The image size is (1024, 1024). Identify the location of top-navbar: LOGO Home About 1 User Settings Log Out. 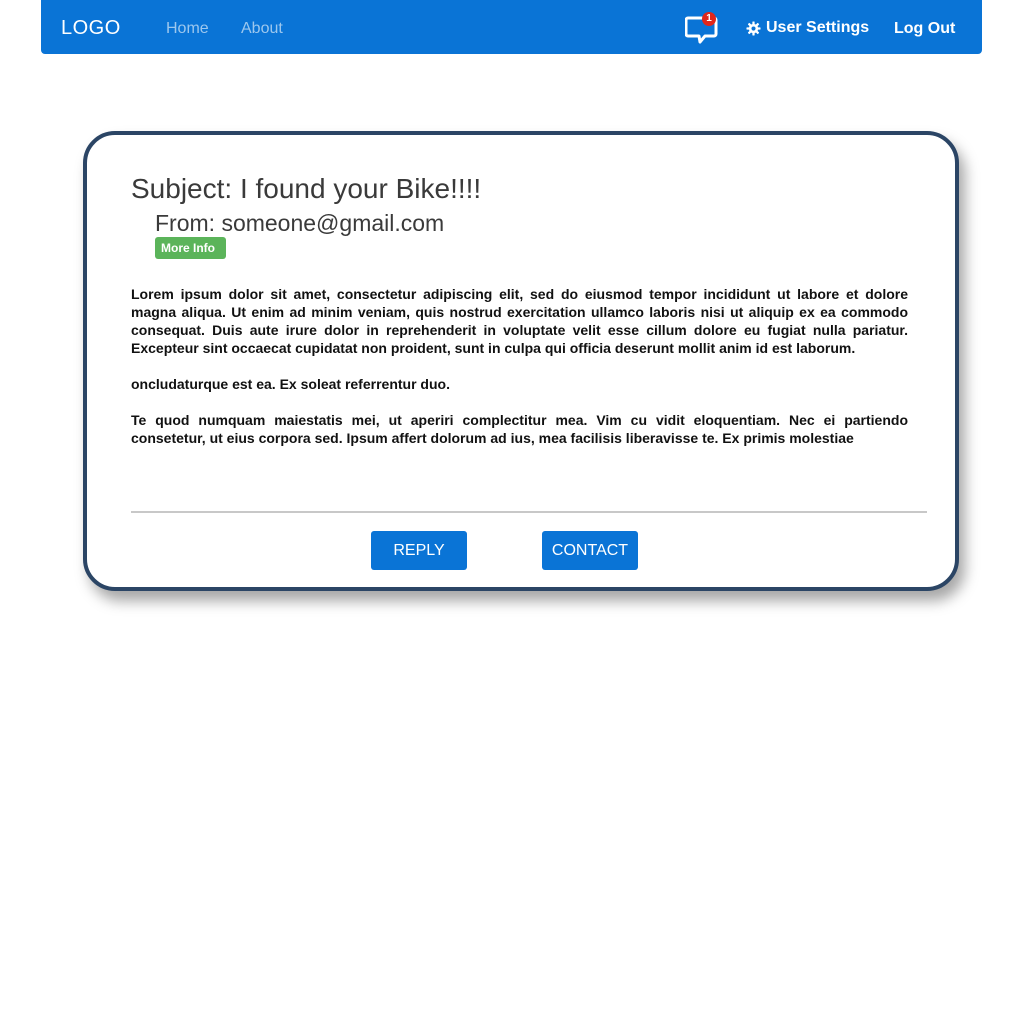
(511, 27).